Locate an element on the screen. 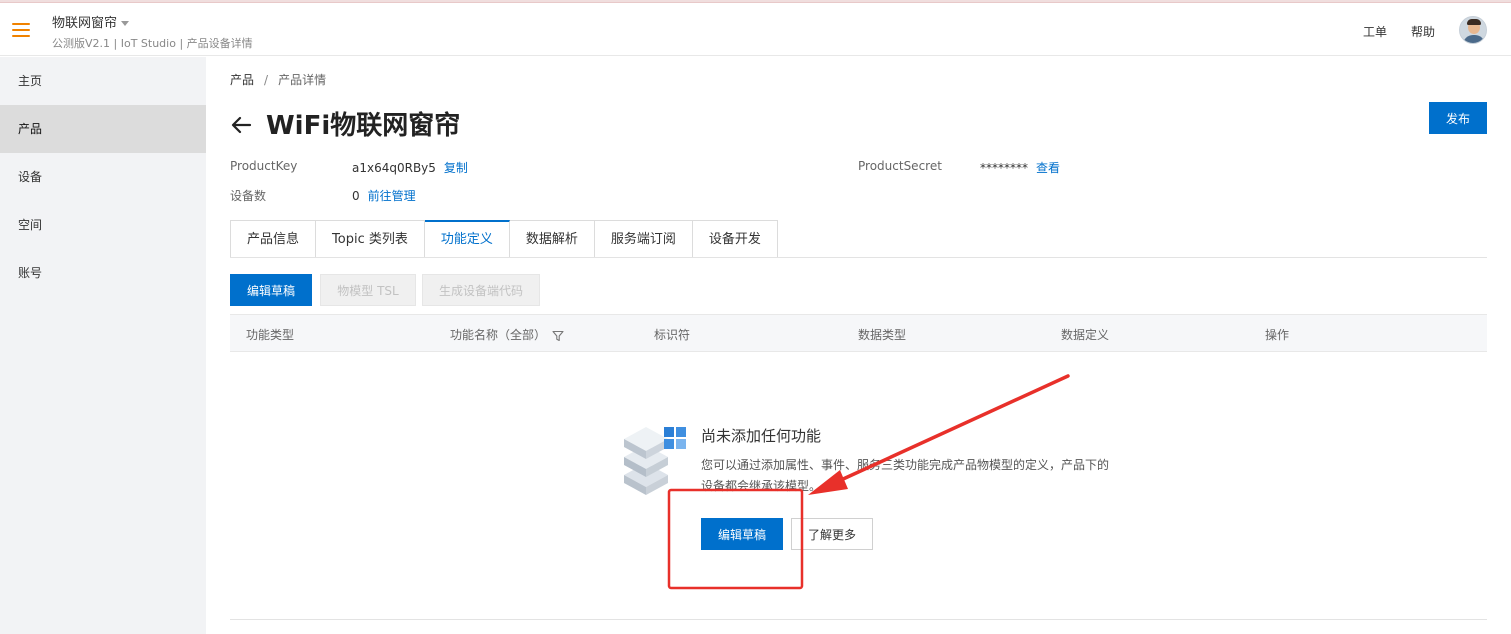 The image size is (1511, 634). product-key-field: a1x64q0RBy5 复制 is located at coordinates (410, 167).